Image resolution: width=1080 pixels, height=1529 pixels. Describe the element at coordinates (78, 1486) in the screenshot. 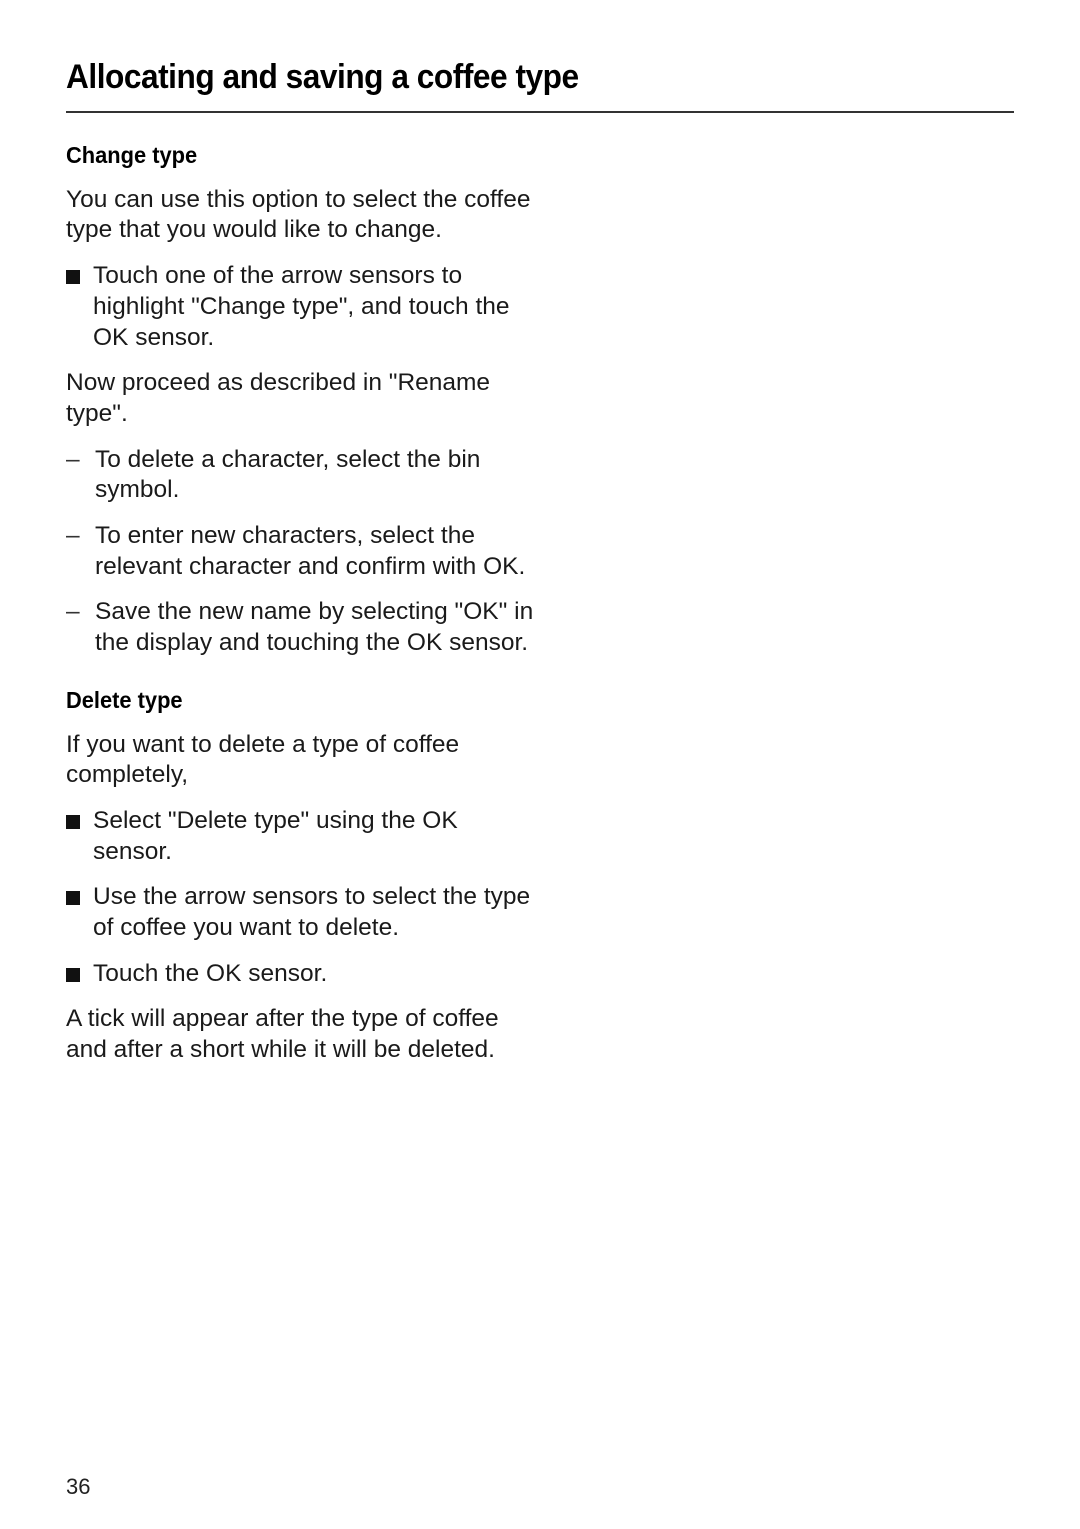

I see `page-number: 36` at that location.